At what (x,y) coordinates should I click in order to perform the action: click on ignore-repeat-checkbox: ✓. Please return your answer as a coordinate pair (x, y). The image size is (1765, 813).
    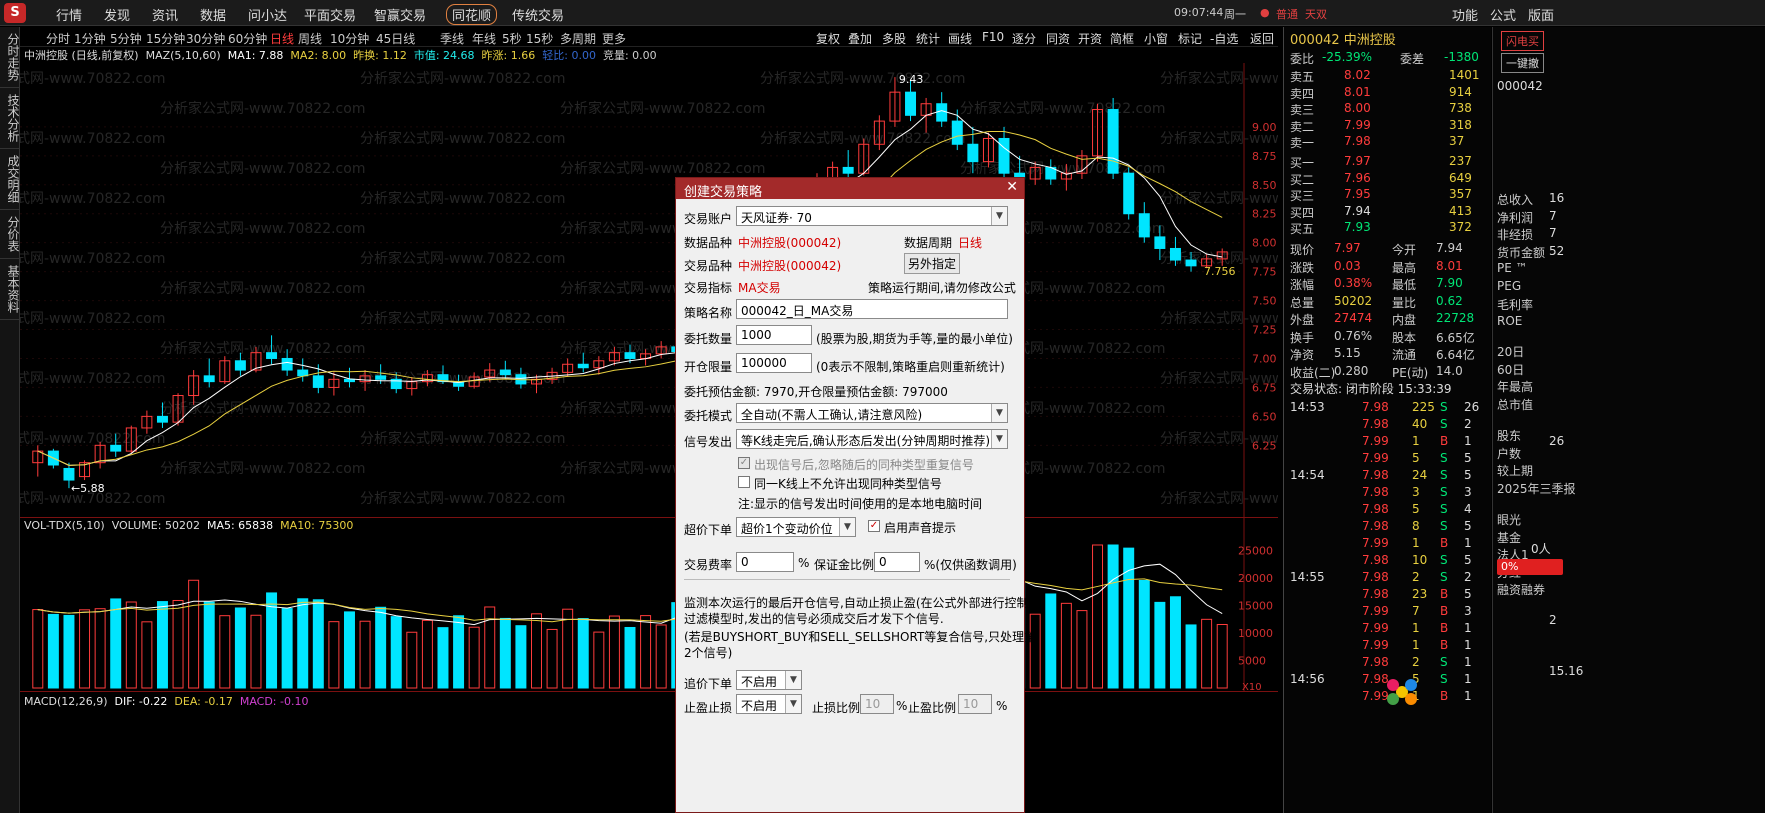
    Looking at the image, I should click on (744, 463).